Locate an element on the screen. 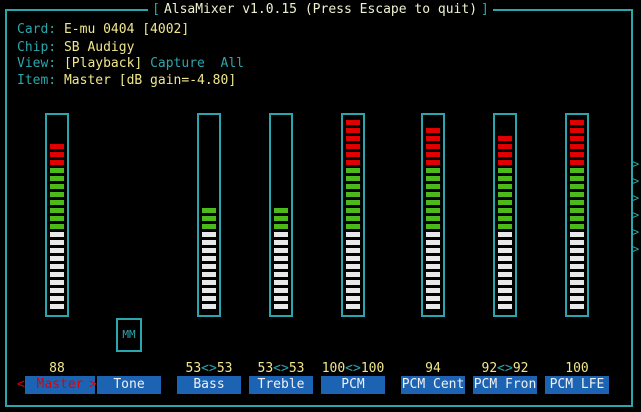 The width and height of the screenshot is (641, 412). channel-label-treble: Treble is located at coordinates (281, 385).